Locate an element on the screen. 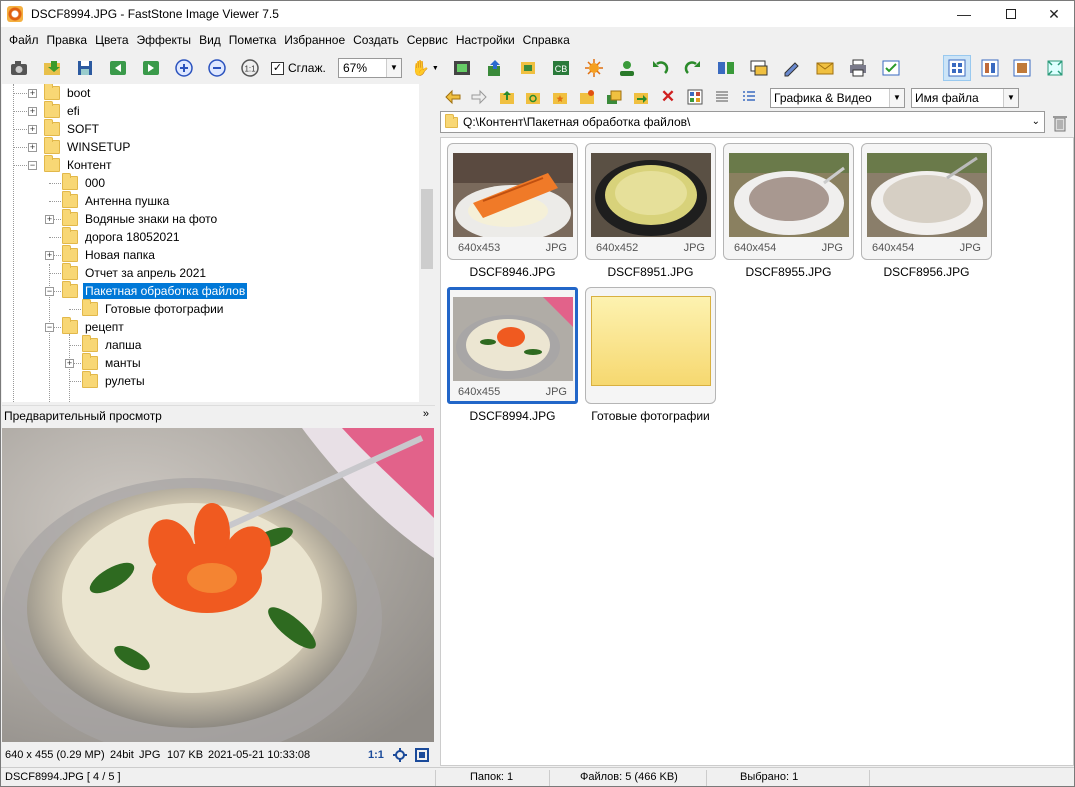 The image size is (1075, 787). thumbnail-item: 640x454 JPG DSCF8955.JPG is located at coordinates (788, 214).